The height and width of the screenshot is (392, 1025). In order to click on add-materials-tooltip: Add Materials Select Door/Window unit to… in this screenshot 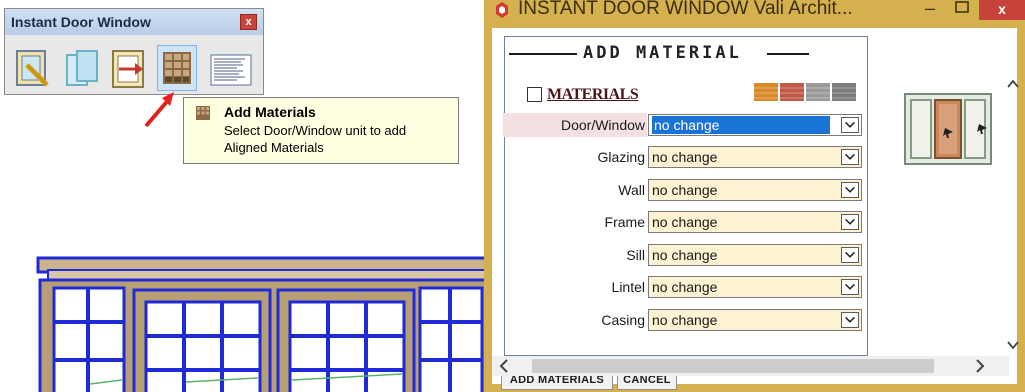, I will do `click(321, 130)`.